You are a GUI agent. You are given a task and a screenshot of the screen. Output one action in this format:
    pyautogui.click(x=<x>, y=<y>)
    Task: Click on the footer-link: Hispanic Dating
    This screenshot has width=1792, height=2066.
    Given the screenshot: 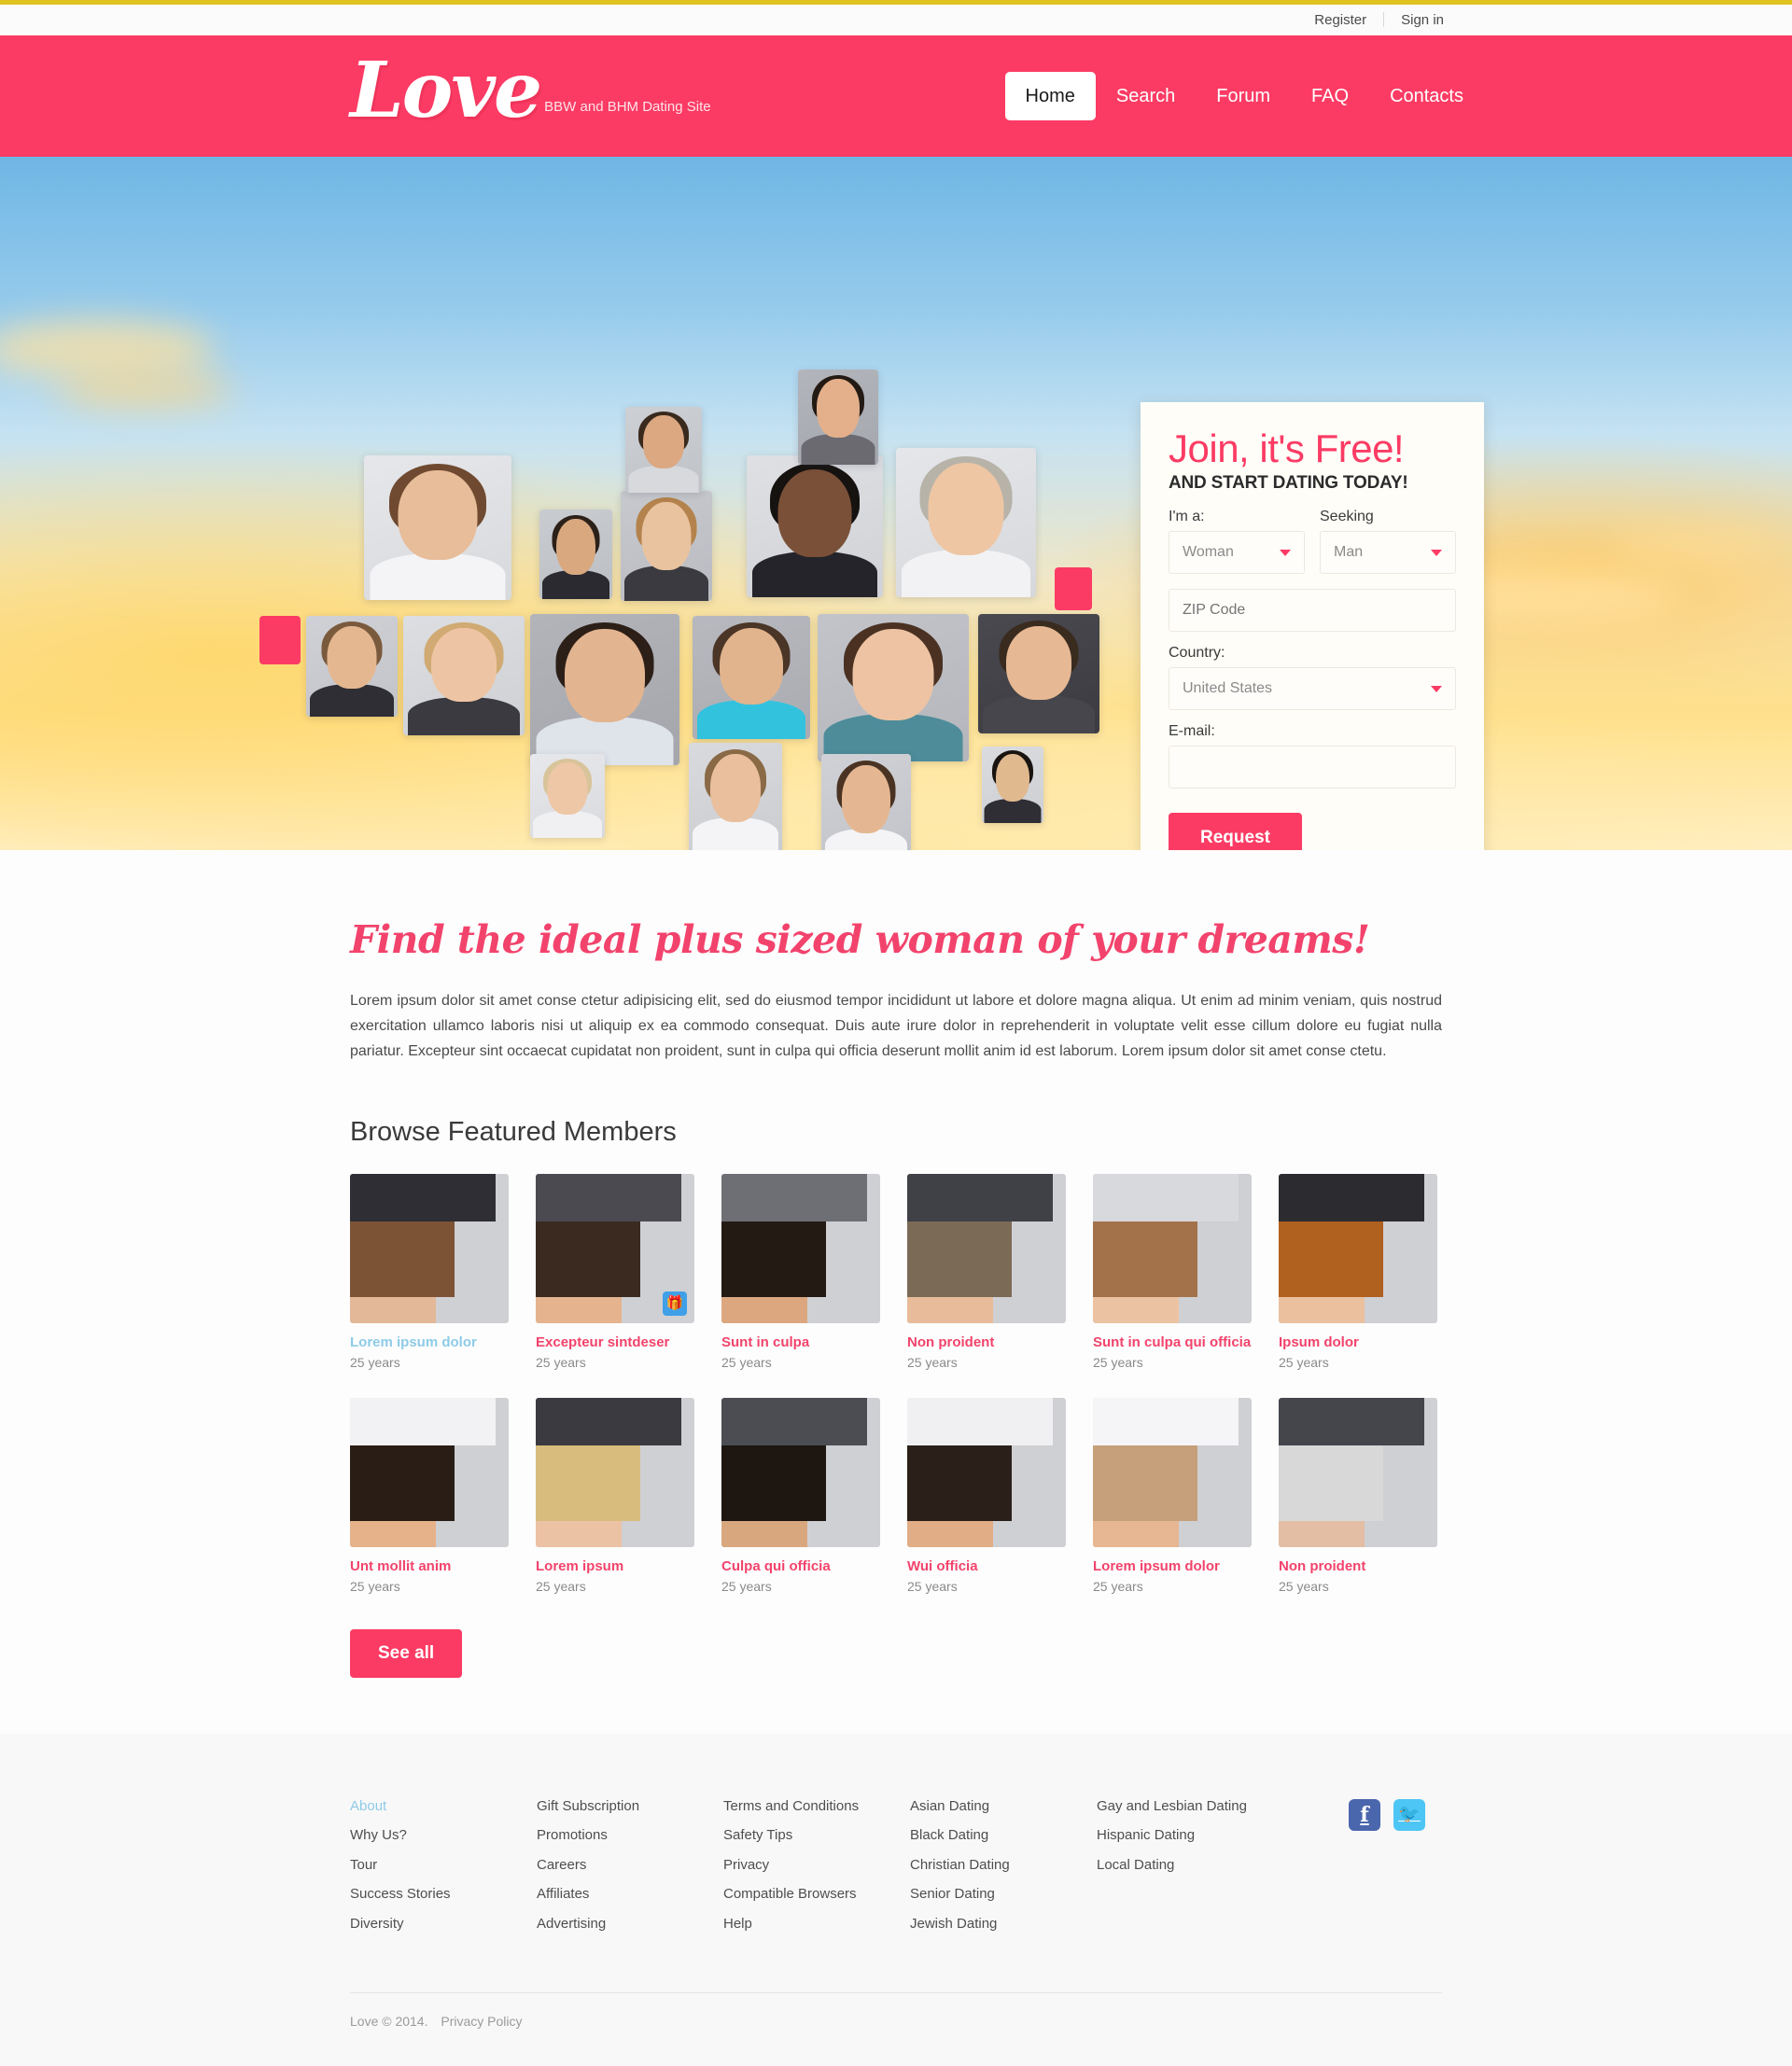 What is the action you would take?
    pyautogui.click(x=1209, y=1836)
    